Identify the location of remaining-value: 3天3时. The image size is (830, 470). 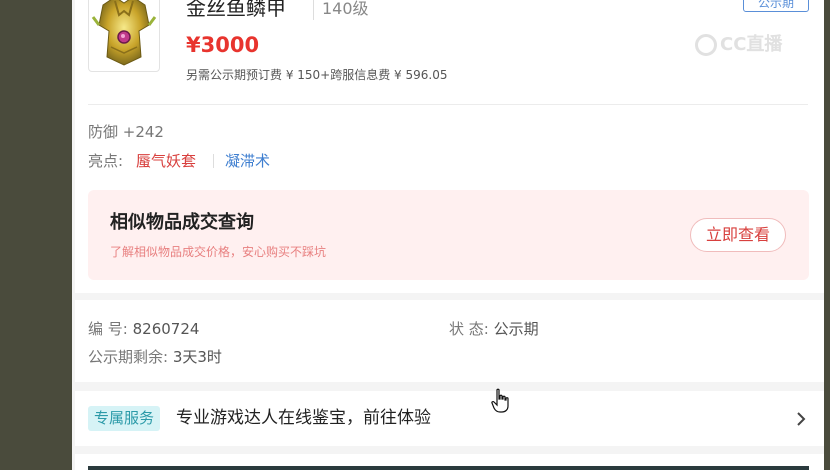
(197, 357).